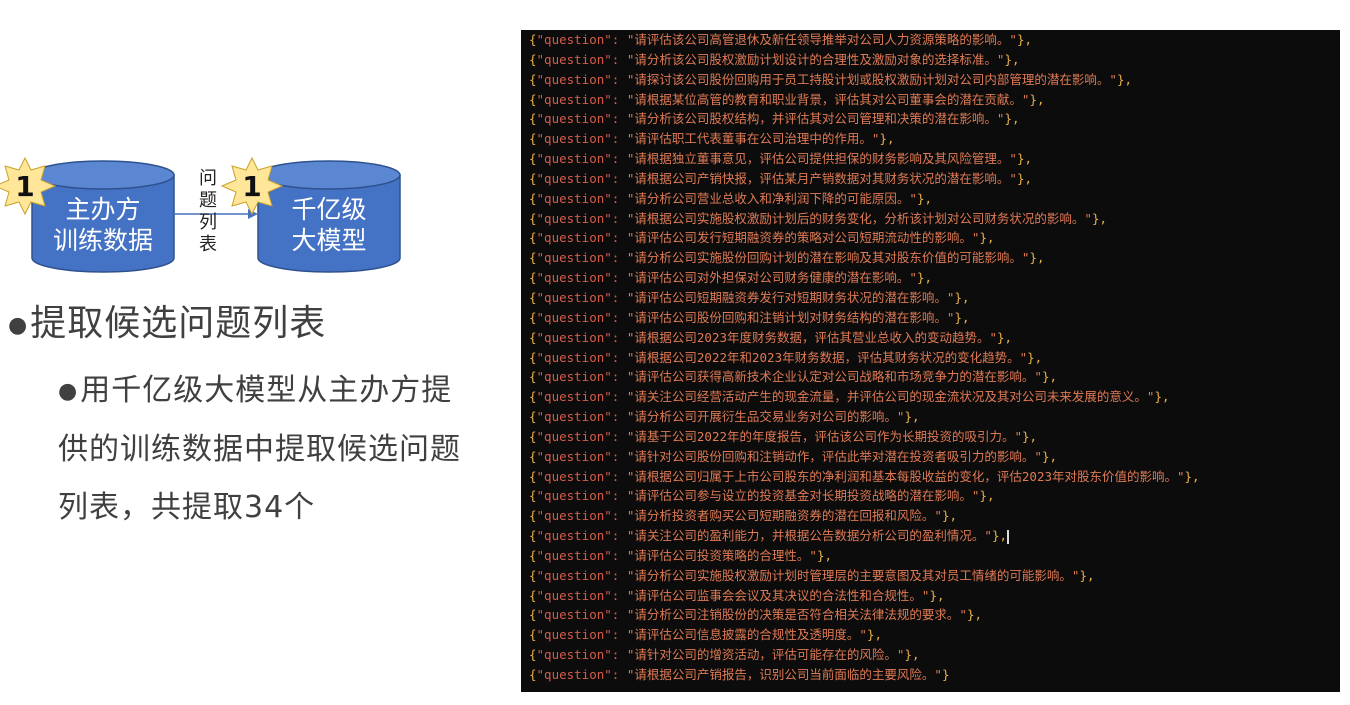 This screenshot has height=705, width=1350. I want to click on source-label: 主办方 训练数据, so click(102, 225).